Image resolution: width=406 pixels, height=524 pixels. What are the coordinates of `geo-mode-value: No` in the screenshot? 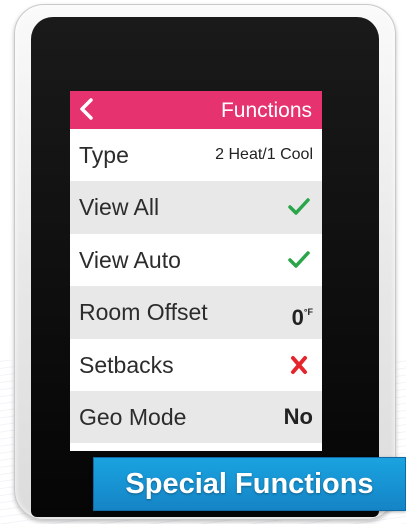 It's located at (298, 416).